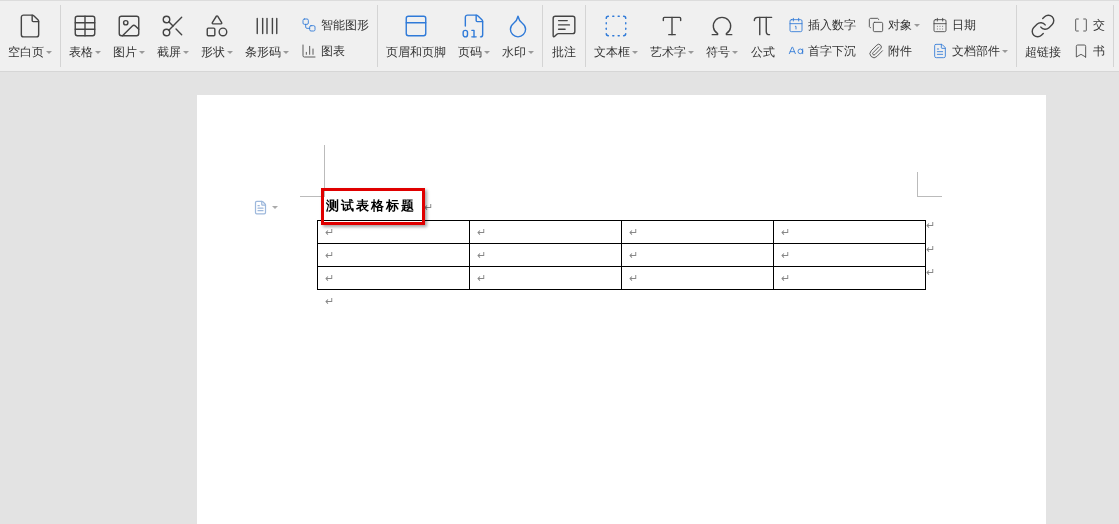 The height and width of the screenshot is (524, 1119). I want to click on toolbar-button: 书, so click(1089, 51).